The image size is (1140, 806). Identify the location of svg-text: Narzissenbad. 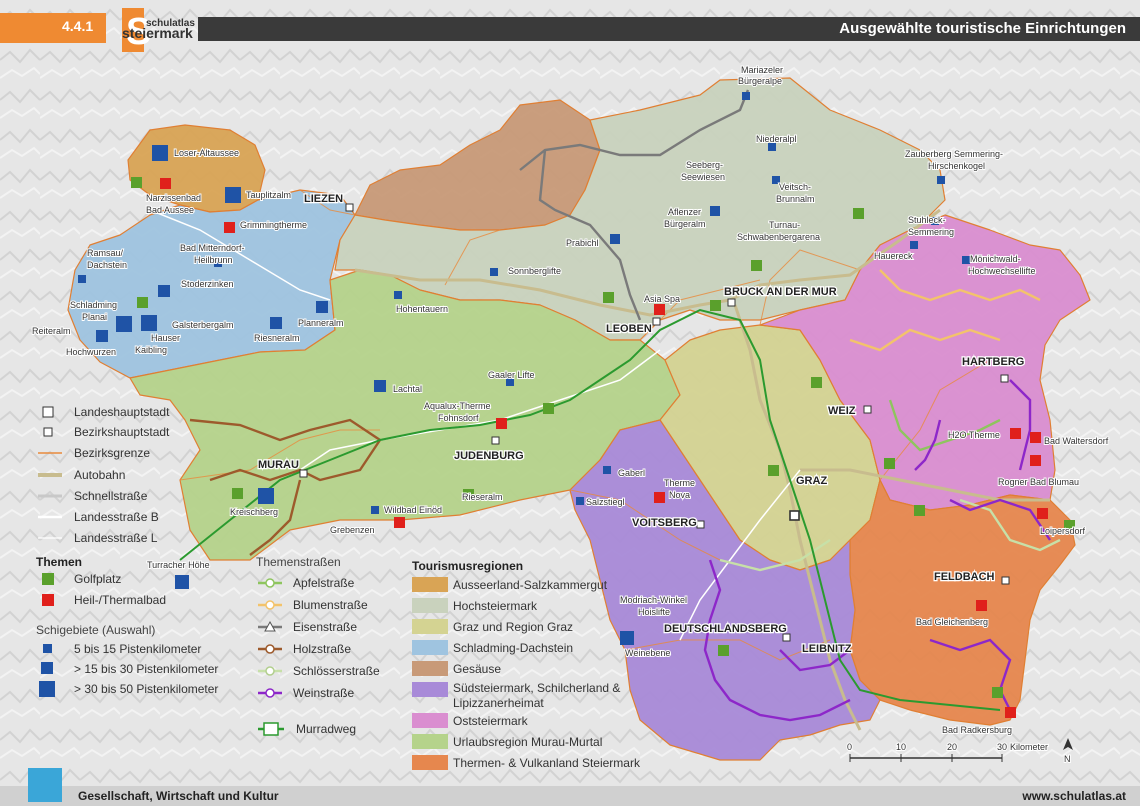
(173, 198).